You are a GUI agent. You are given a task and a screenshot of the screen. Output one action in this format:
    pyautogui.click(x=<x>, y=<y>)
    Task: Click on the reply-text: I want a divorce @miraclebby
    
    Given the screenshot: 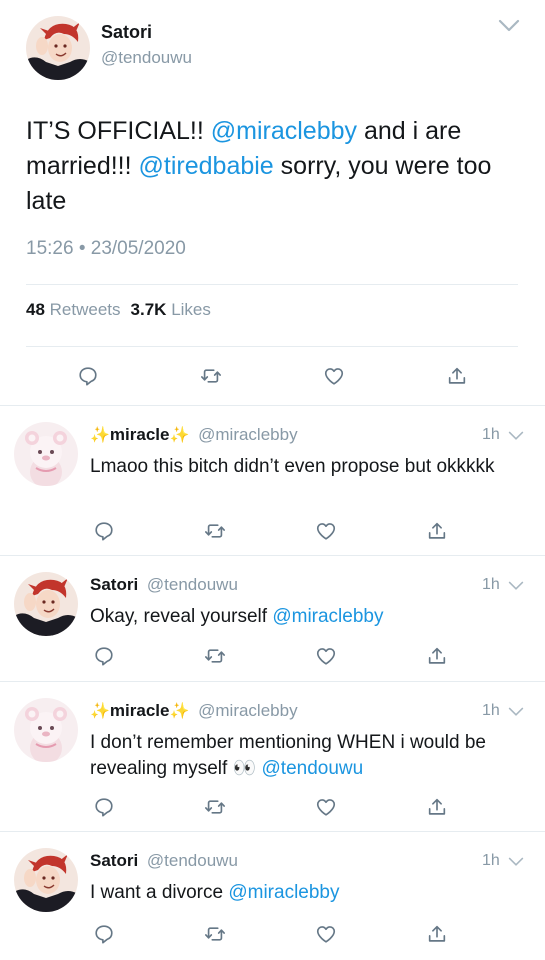 What is the action you would take?
    pyautogui.click(x=215, y=892)
    